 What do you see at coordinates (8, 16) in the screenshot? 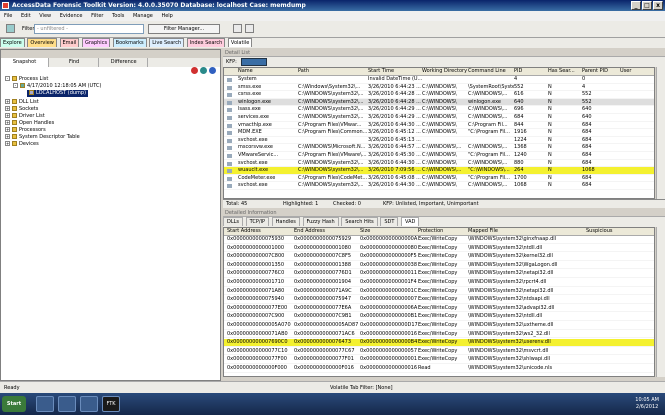
I see `menu-file: File` at bounding box center [8, 16].